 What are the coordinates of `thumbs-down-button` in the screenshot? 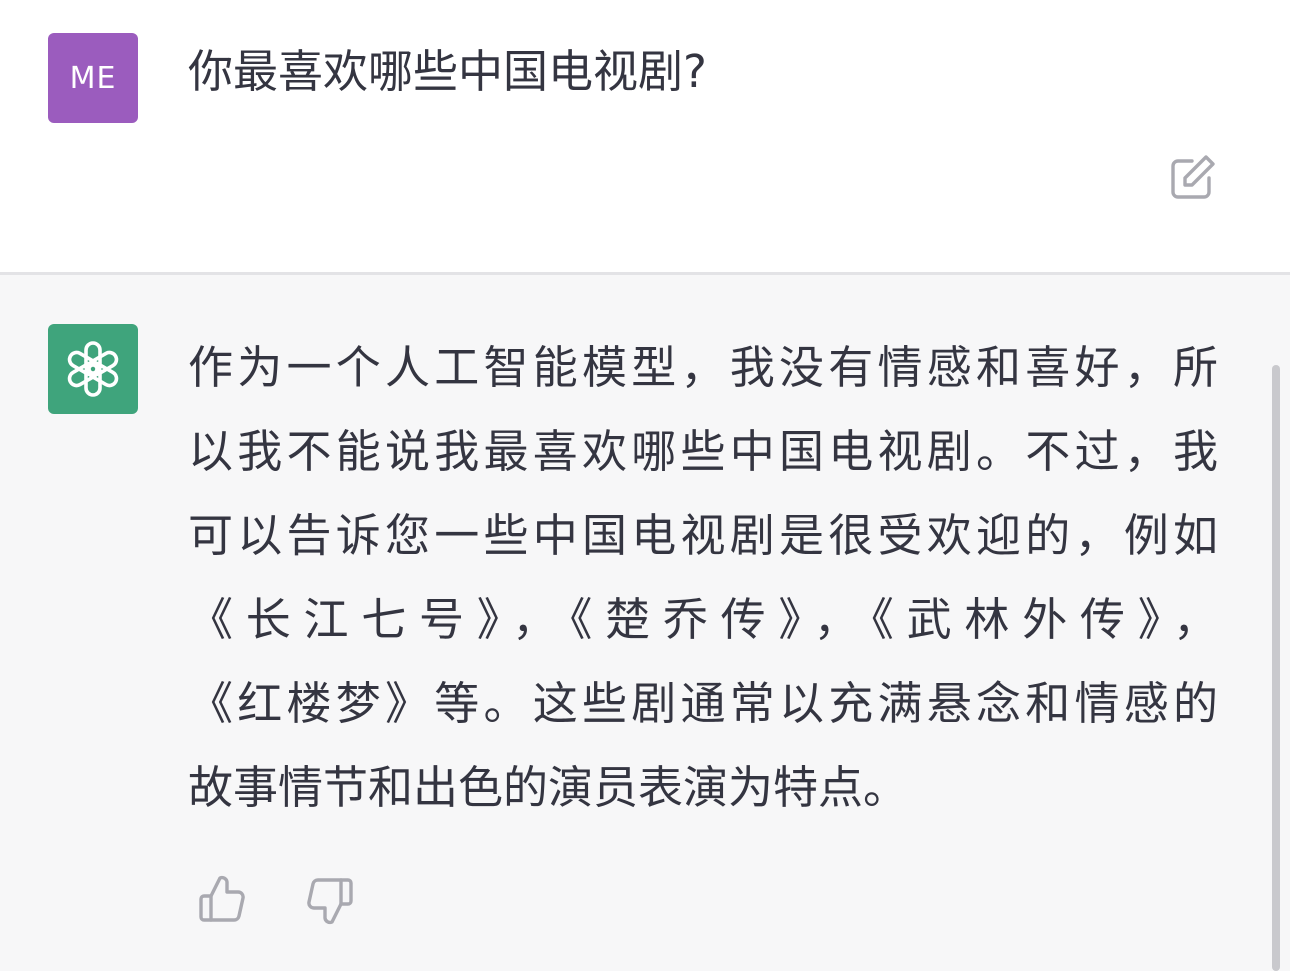 It's located at (330, 900).